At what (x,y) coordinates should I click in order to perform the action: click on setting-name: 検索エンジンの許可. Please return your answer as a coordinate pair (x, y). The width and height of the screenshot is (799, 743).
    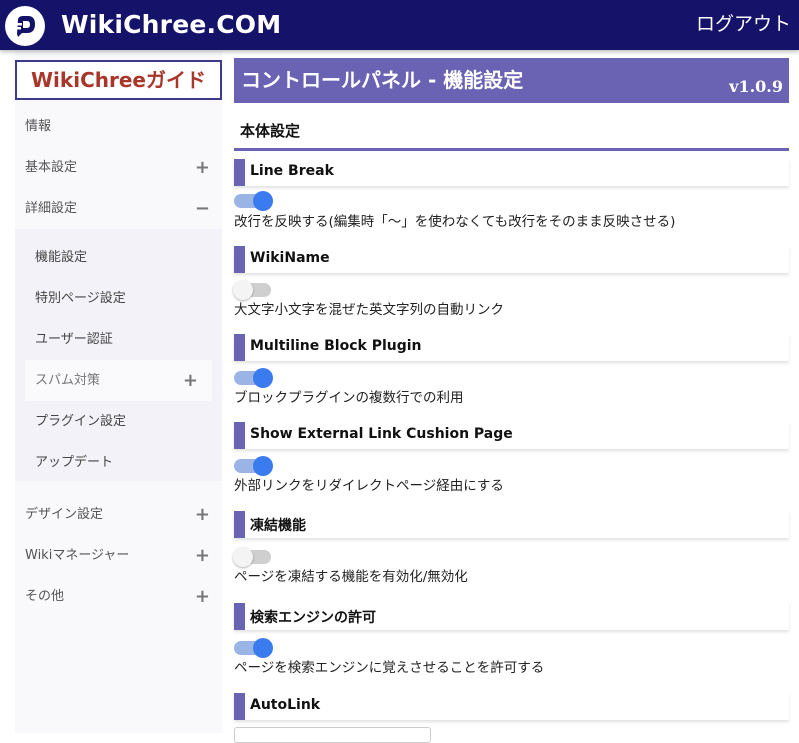
    Looking at the image, I should click on (313, 618).